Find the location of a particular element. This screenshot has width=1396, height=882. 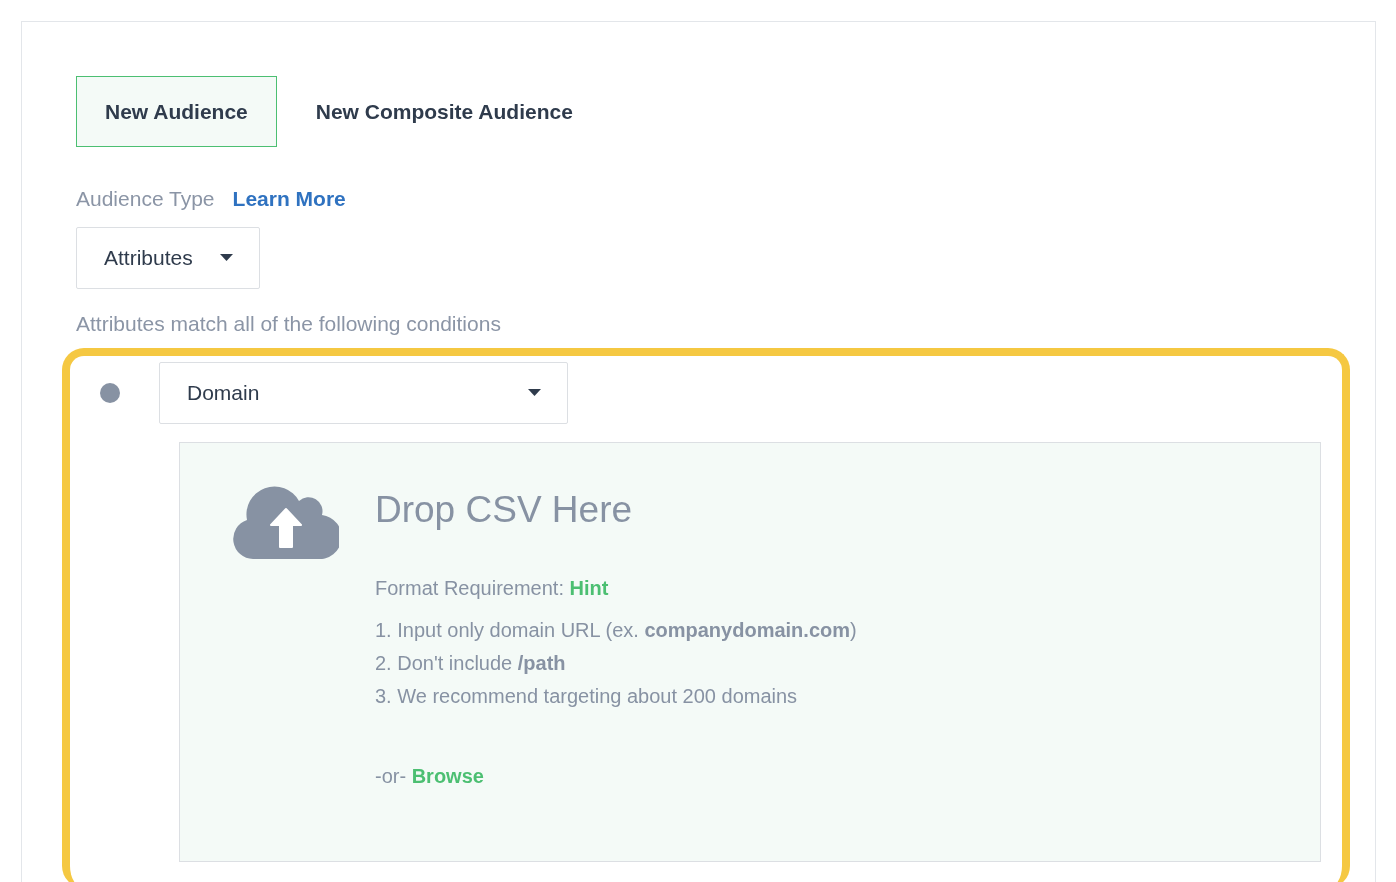

field-dropdown: Domain is located at coordinates (363, 393).